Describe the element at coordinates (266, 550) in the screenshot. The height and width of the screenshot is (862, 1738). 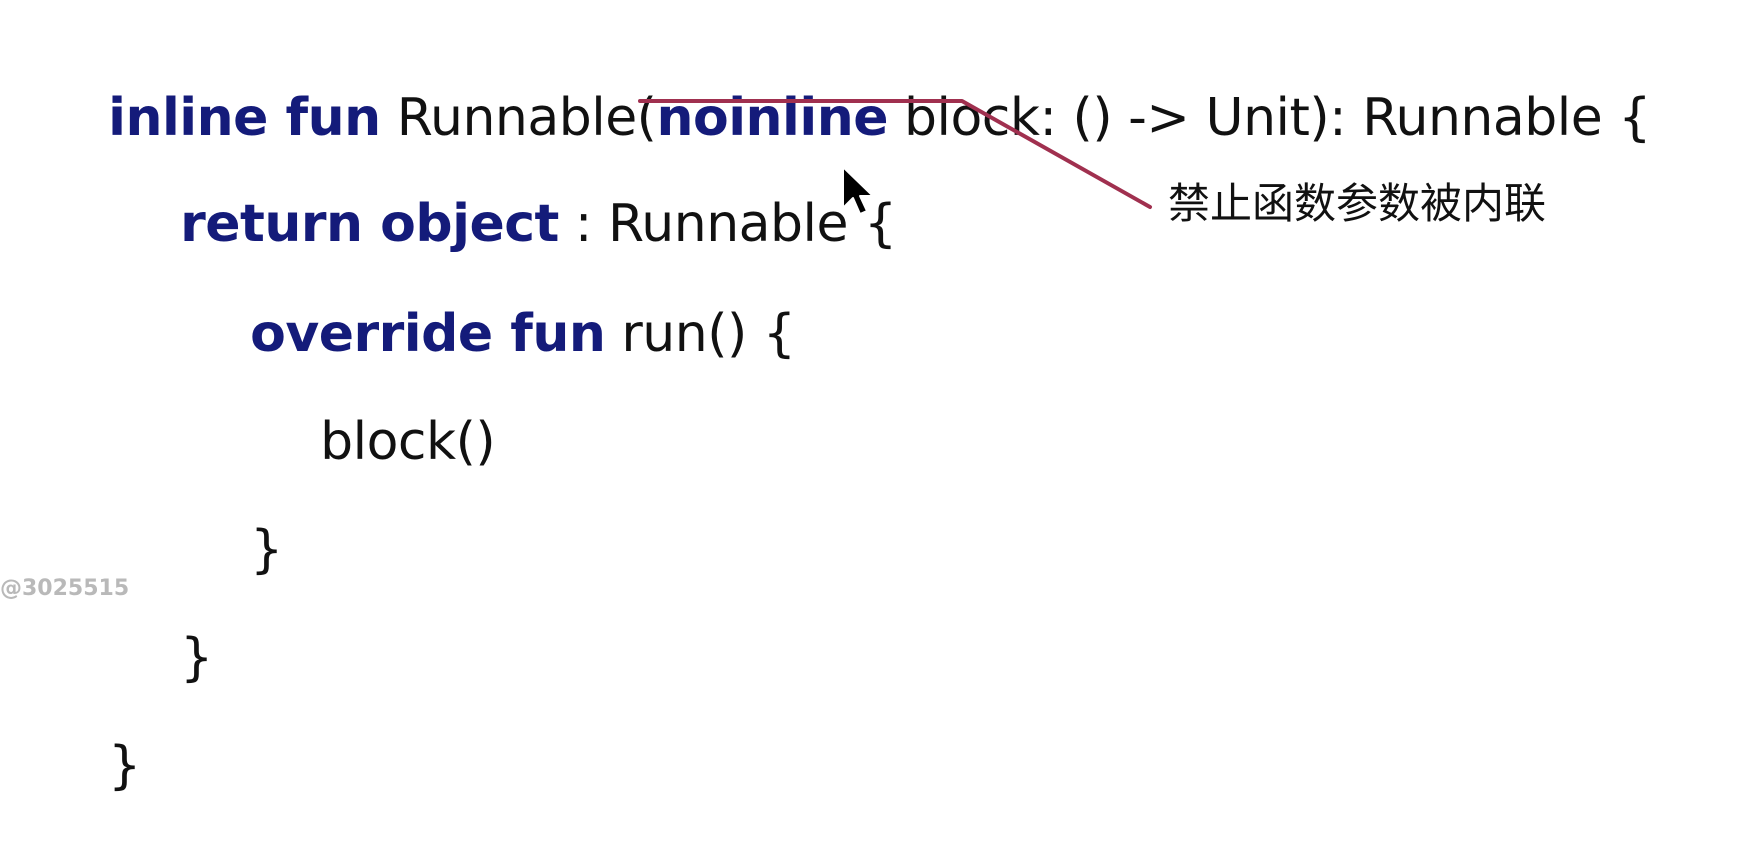
I see `closing-brace-run: }` at that location.